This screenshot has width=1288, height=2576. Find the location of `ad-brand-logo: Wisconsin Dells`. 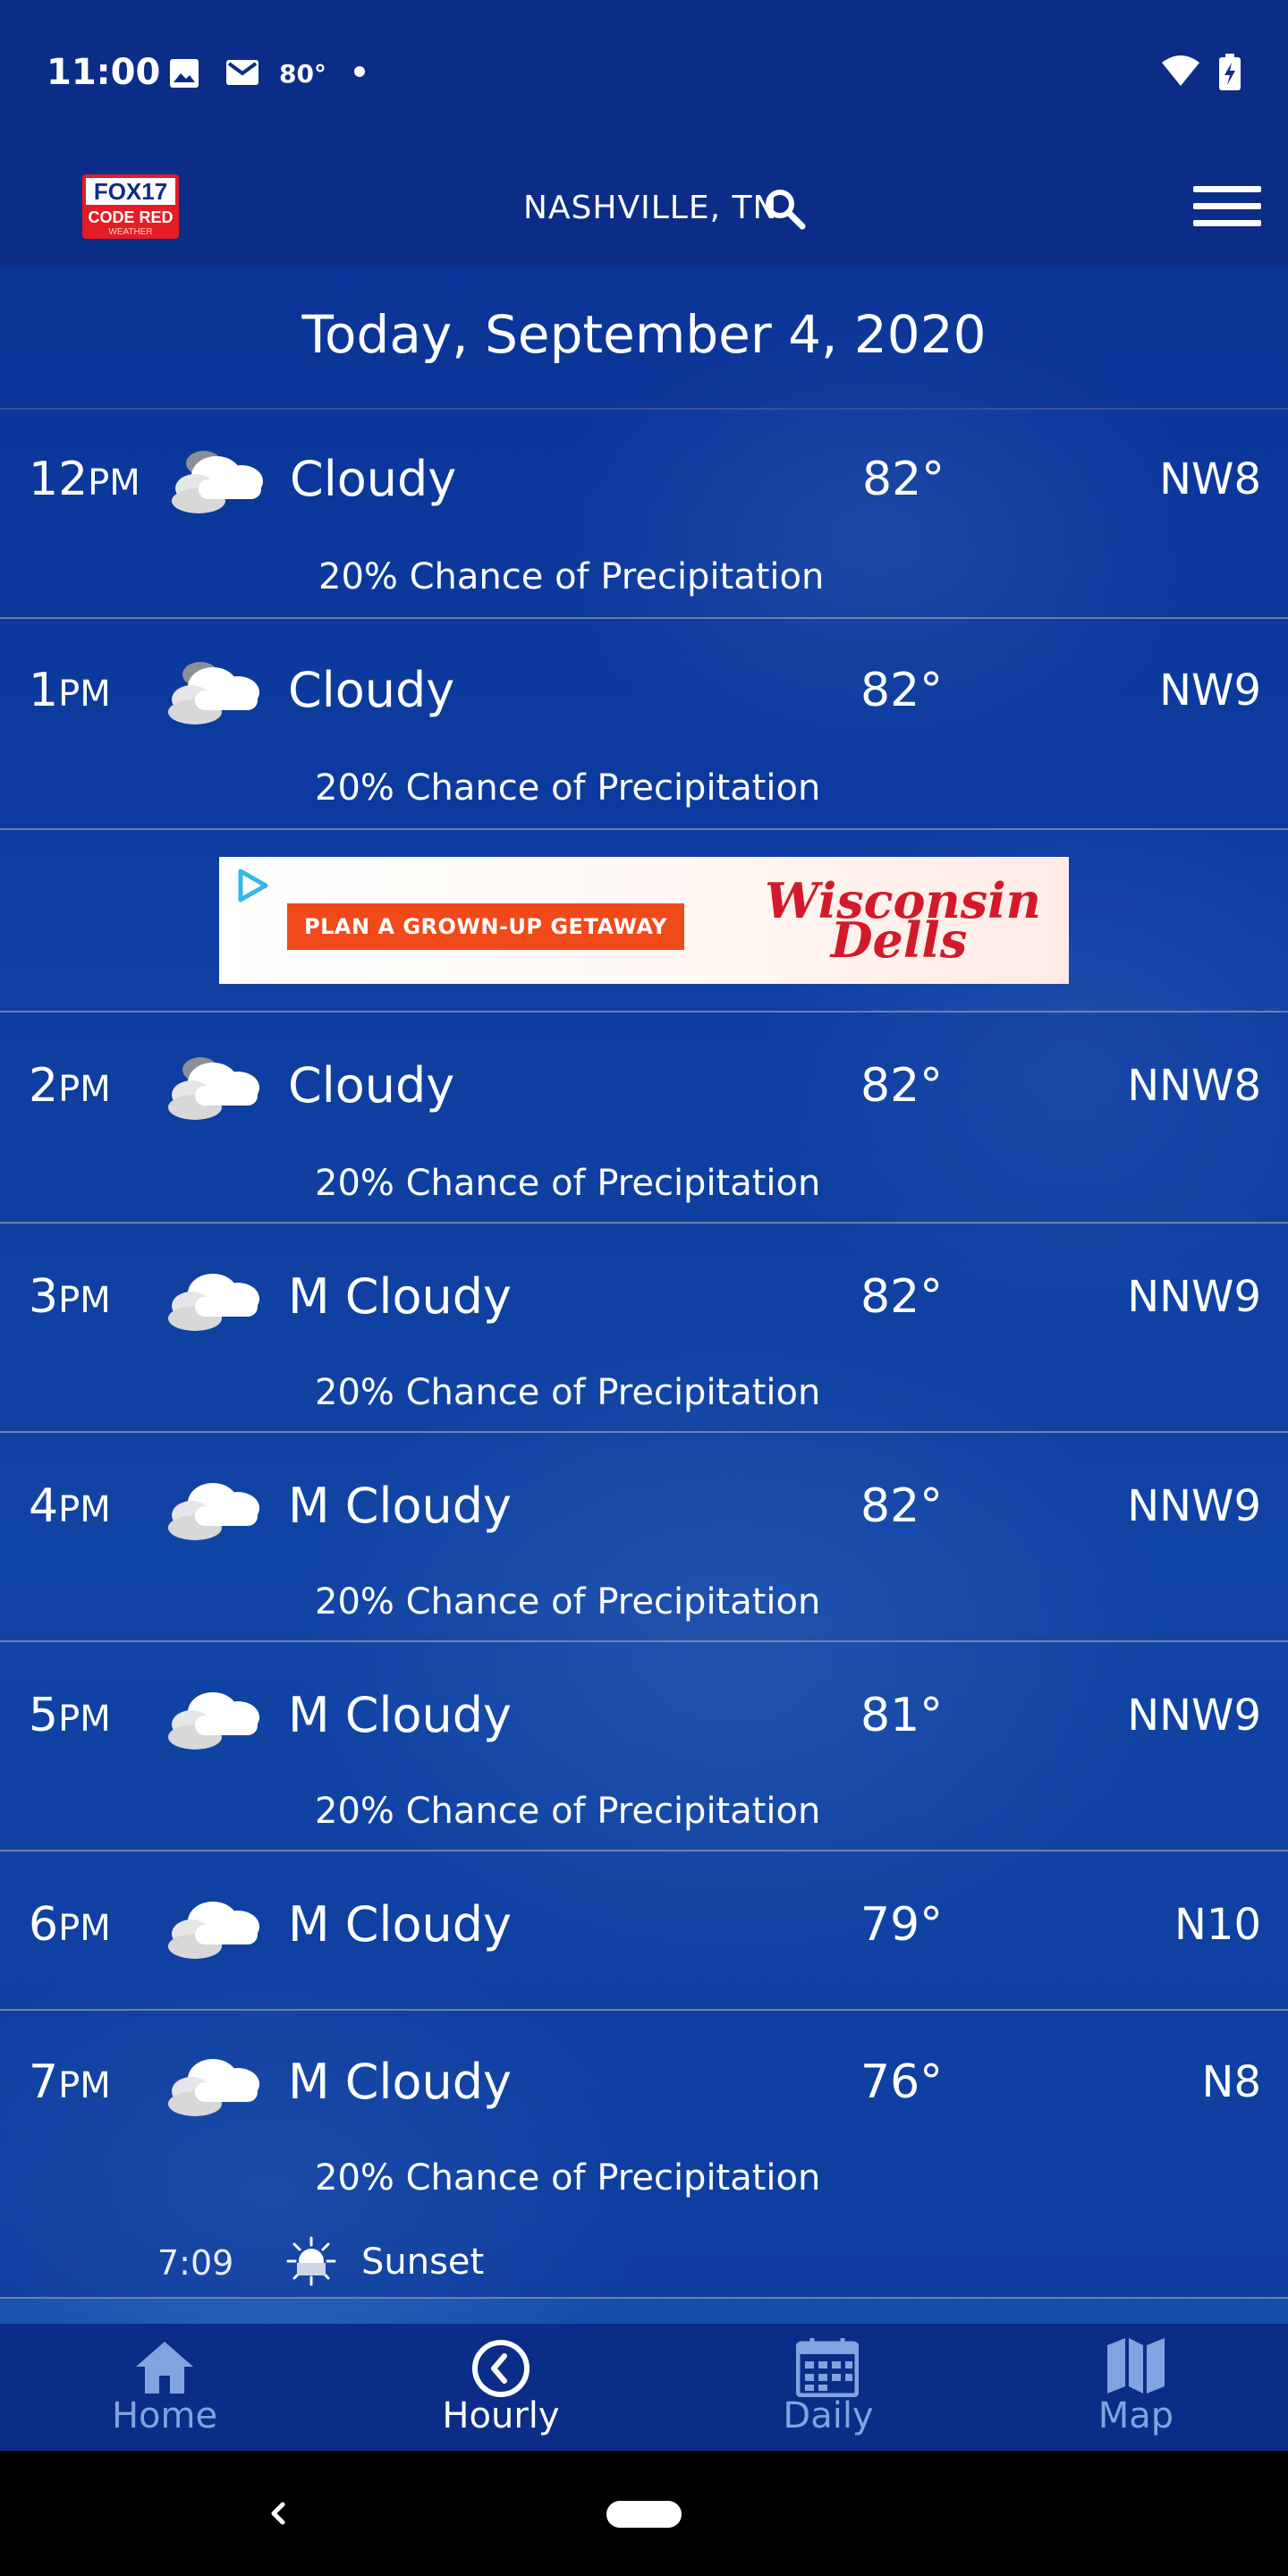

ad-brand-logo: Wisconsin Dells is located at coordinates (903, 920).